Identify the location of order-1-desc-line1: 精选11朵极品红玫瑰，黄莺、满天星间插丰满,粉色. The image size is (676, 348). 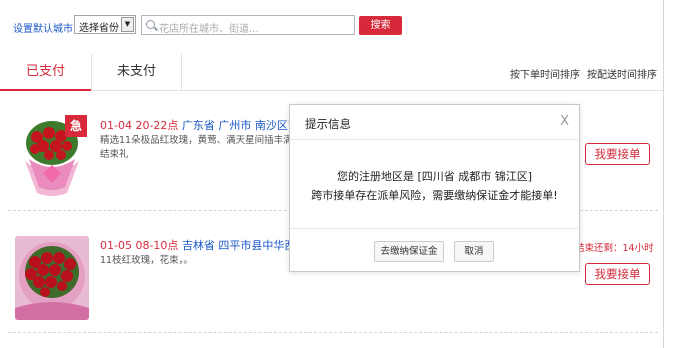
(207, 140).